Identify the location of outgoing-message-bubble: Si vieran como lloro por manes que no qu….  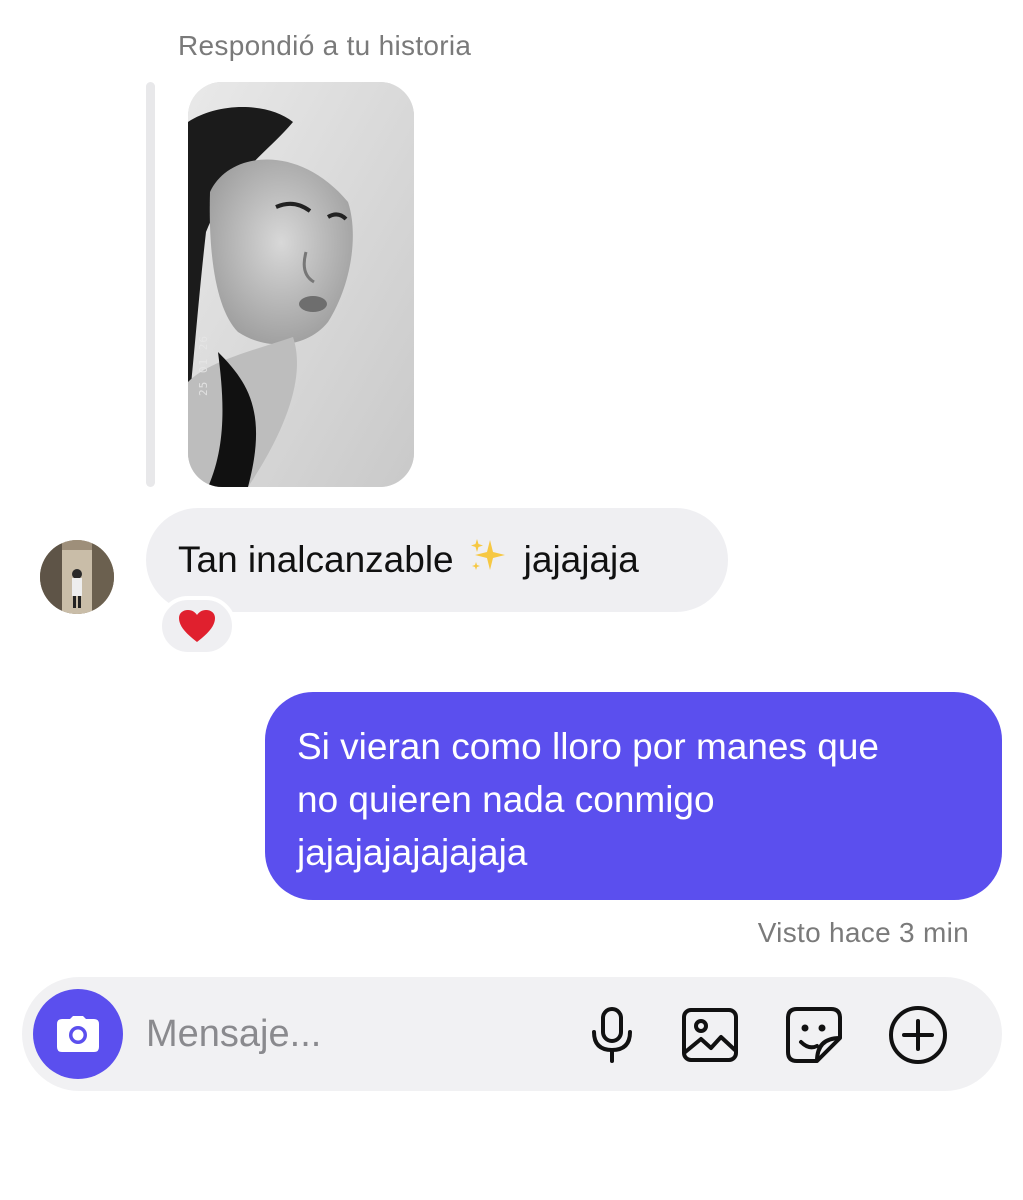
(633, 796).